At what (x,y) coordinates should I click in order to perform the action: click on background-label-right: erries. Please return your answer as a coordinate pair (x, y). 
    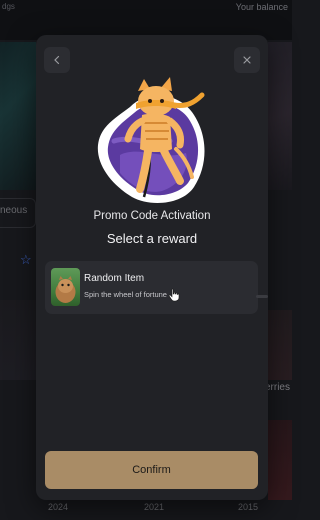
    Looking at the image, I should click on (277, 387).